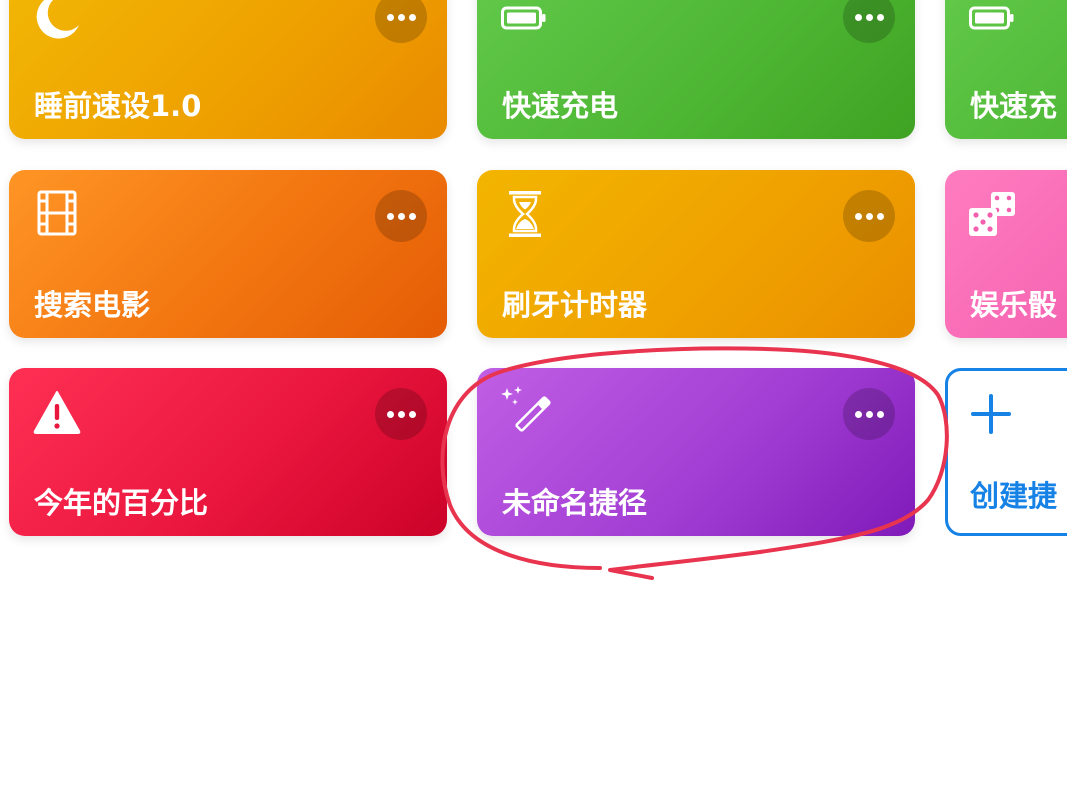  I want to click on film-icon, so click(57, 213).